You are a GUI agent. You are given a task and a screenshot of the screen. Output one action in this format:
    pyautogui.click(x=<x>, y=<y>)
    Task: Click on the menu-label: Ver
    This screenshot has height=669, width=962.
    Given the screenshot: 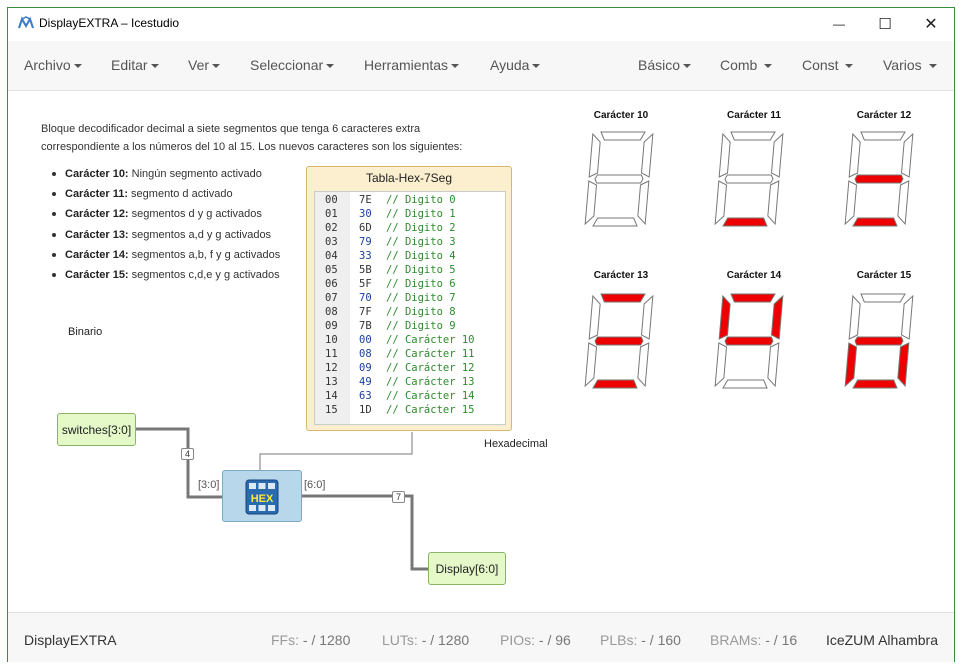 What is the action you would take?
    pyautogui.click(x=199, y=65)
    